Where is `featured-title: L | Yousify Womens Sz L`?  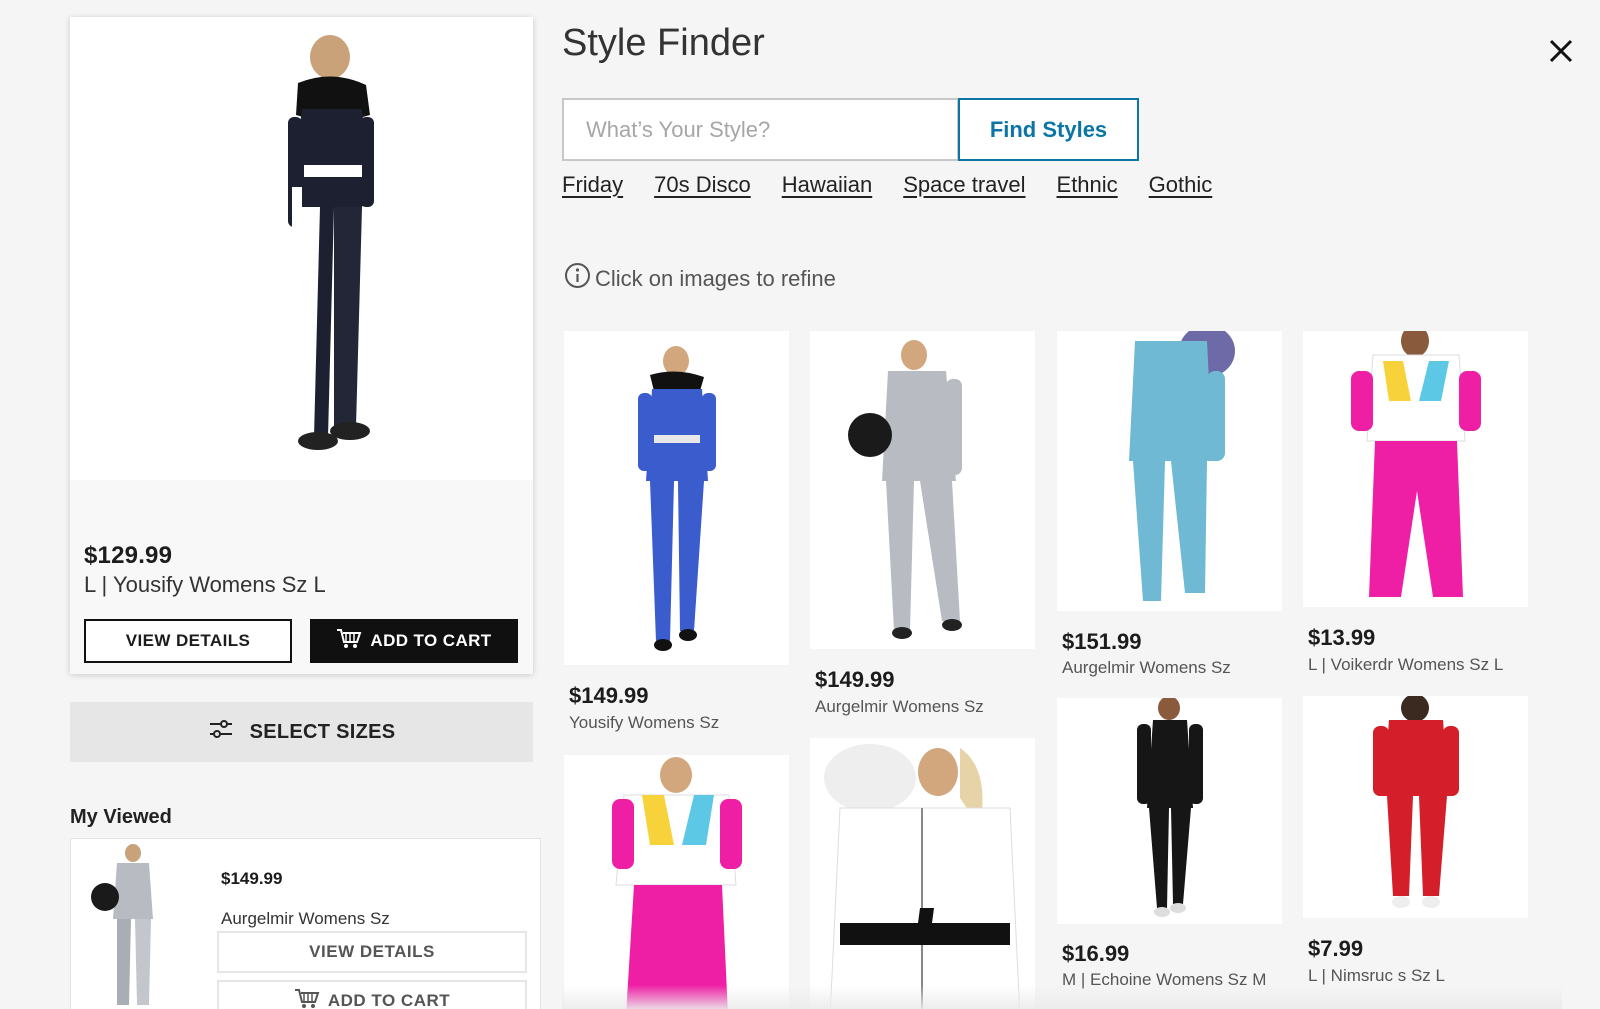 featured-title: L | Yousify Womens Sz L is located at coordinates (205, 584).